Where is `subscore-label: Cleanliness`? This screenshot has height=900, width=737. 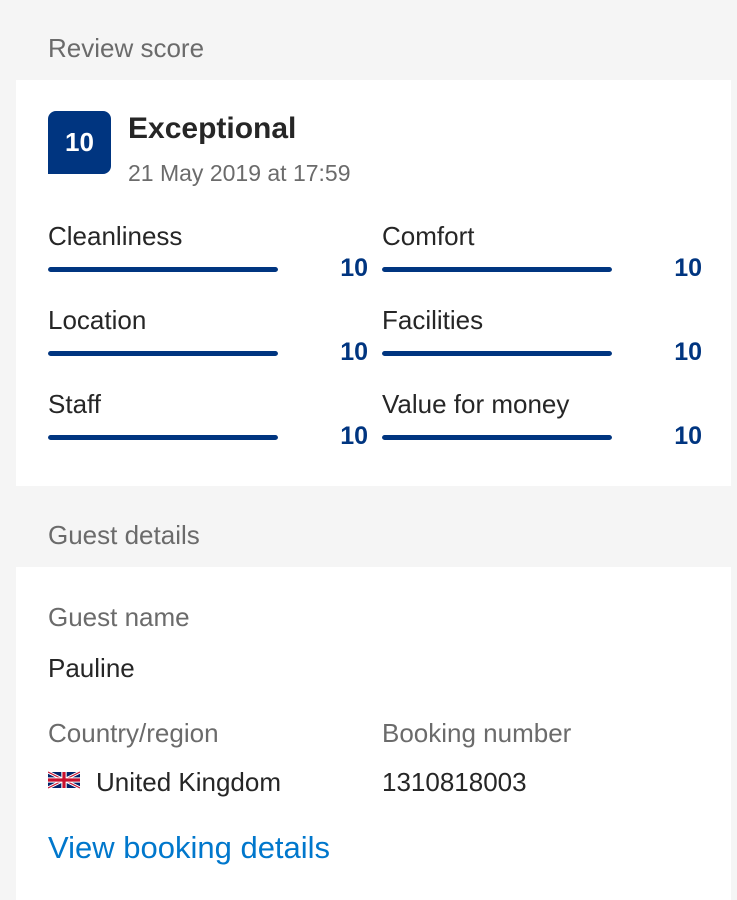
subscore-label: Cleanliness is located at coordinates (115, 236).